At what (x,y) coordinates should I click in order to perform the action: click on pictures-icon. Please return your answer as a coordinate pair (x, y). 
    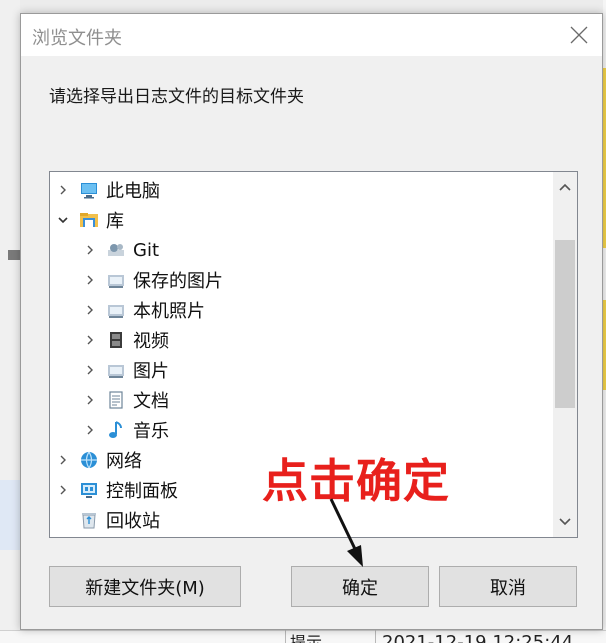
    Looking at the image, I should click on (116, 370).